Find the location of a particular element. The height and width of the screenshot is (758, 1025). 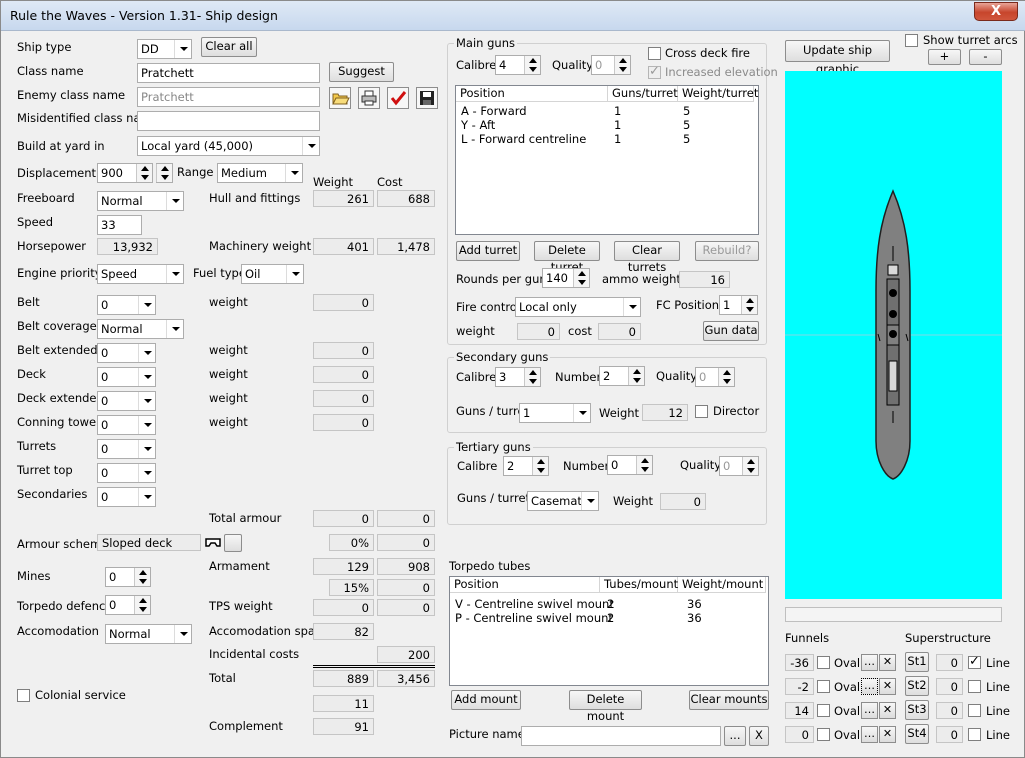

main-col-position: Position is located at coordinates (532, 94).